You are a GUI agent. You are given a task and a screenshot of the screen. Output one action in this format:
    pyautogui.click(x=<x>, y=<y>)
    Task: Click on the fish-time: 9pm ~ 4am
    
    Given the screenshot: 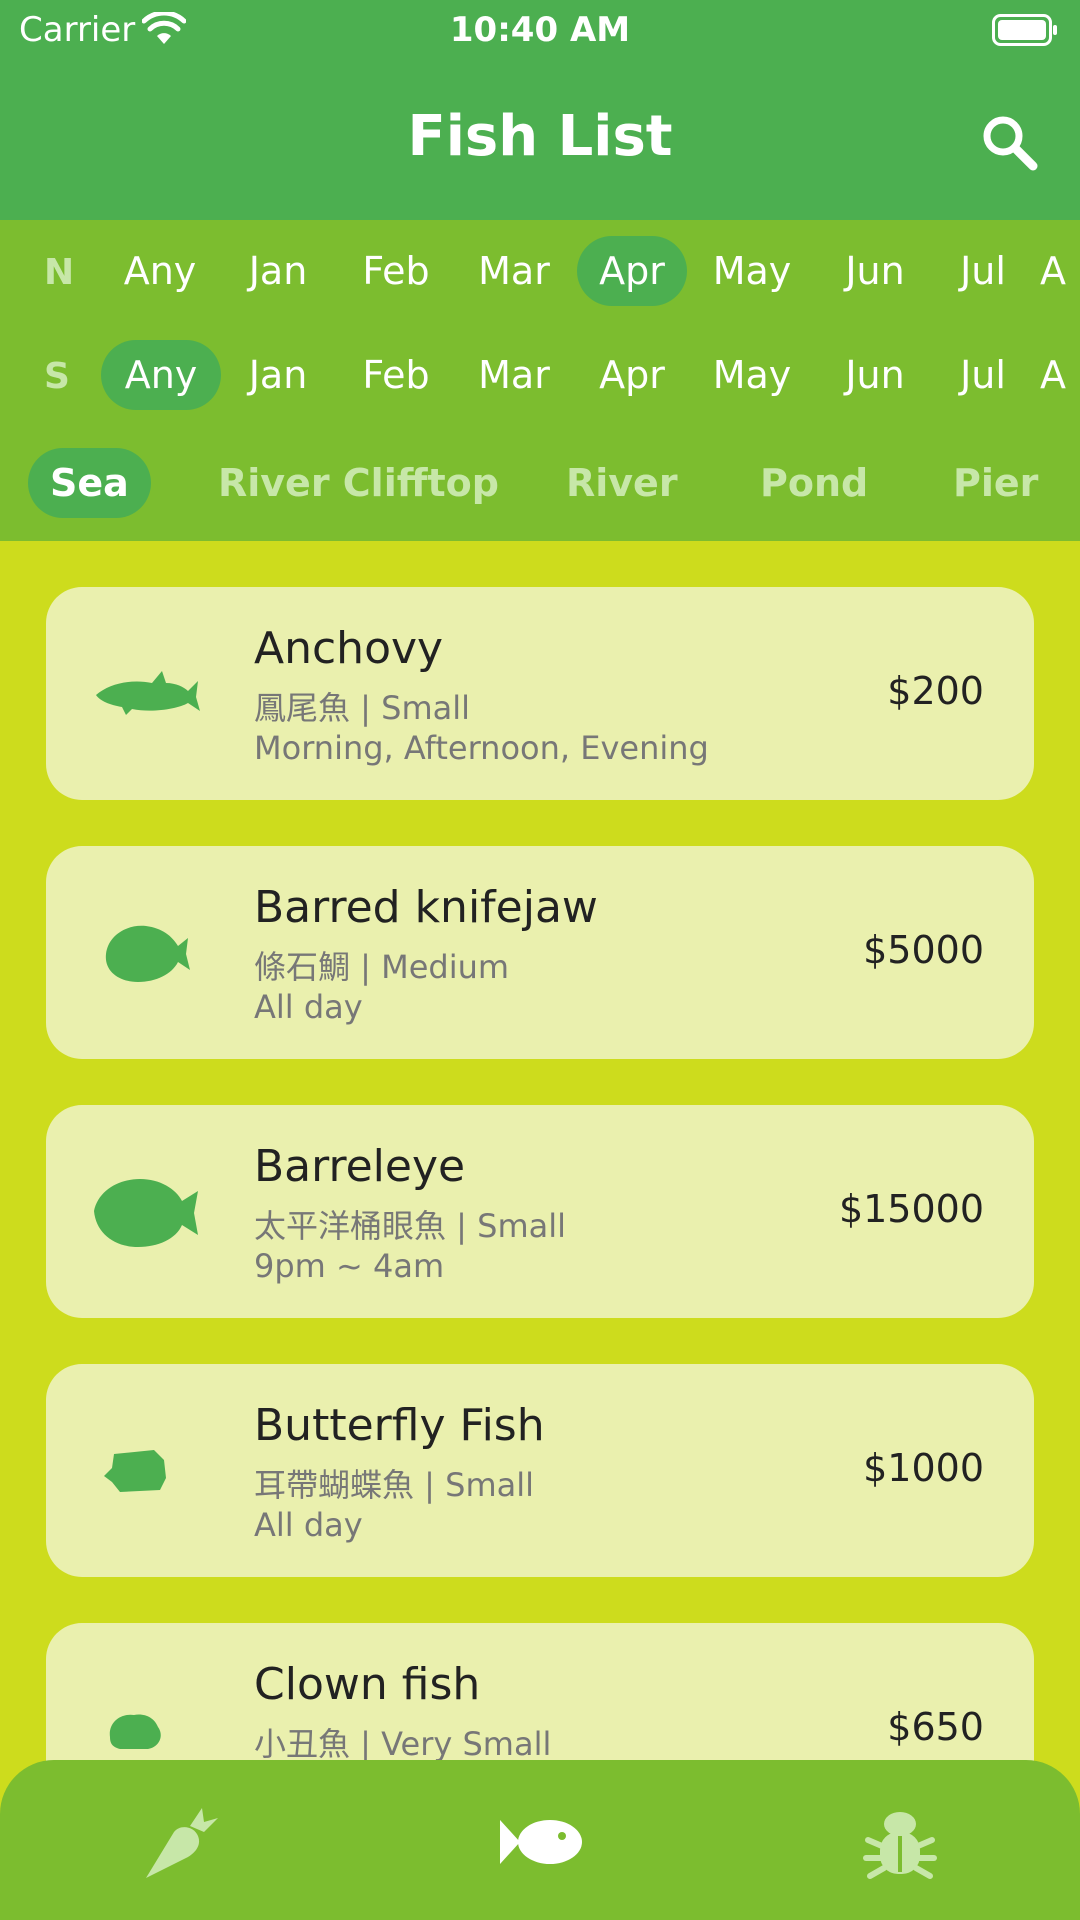 What is the action you would take?
    pyautogui.click(x=349, y=1266)
    